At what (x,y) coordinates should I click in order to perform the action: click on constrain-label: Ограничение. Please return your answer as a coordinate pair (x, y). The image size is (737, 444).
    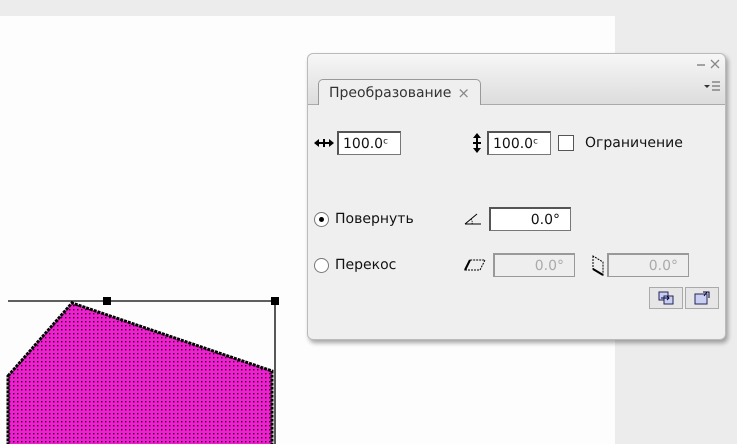
    Looking at the image, I should click on (634, 143).